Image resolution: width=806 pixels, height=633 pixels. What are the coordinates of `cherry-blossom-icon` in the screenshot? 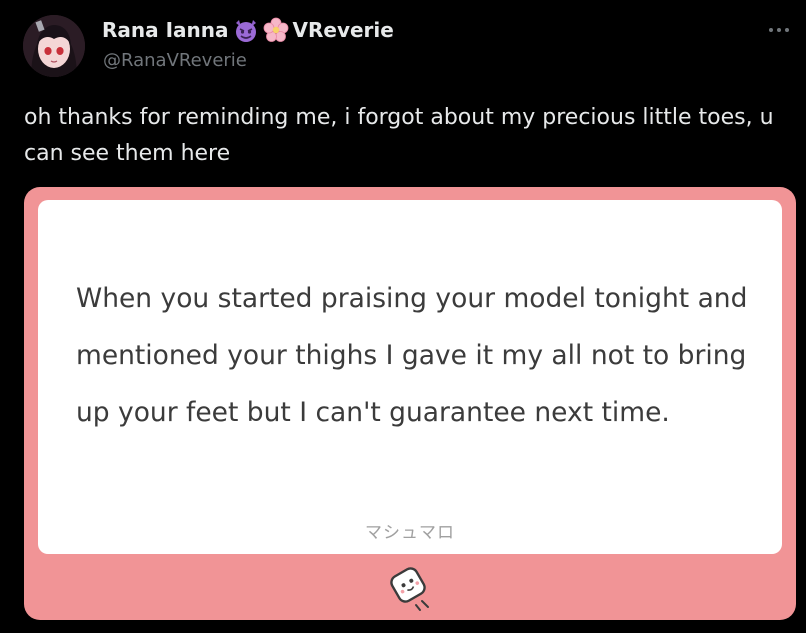 It's located at (276, 30).